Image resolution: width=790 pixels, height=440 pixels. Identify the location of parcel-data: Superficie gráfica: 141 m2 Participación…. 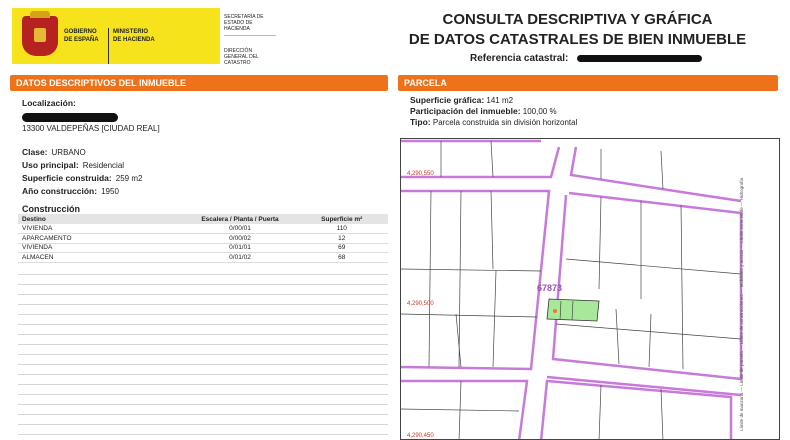
(595, 111).